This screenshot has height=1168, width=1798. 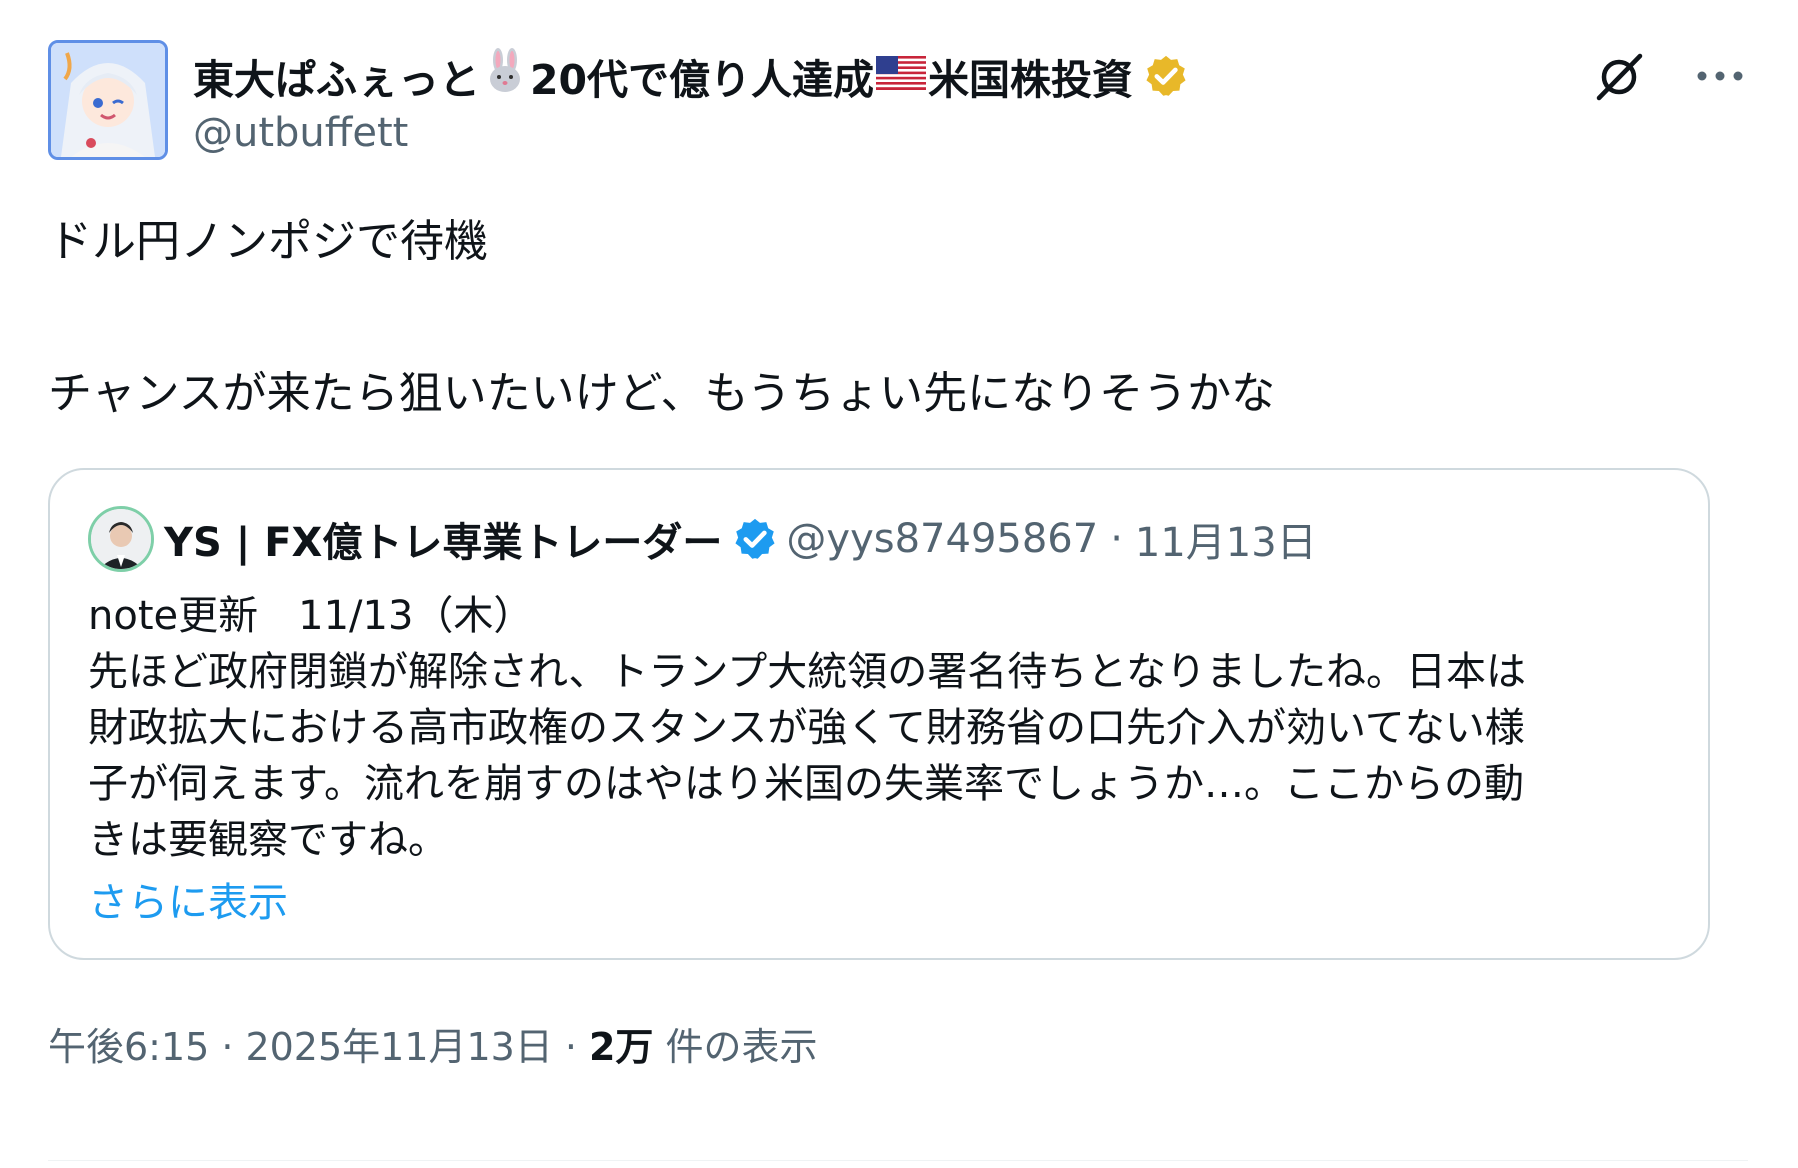 I want to click on post-text-line: ドル円ノンポジで待機, so click(x=268, y=241).